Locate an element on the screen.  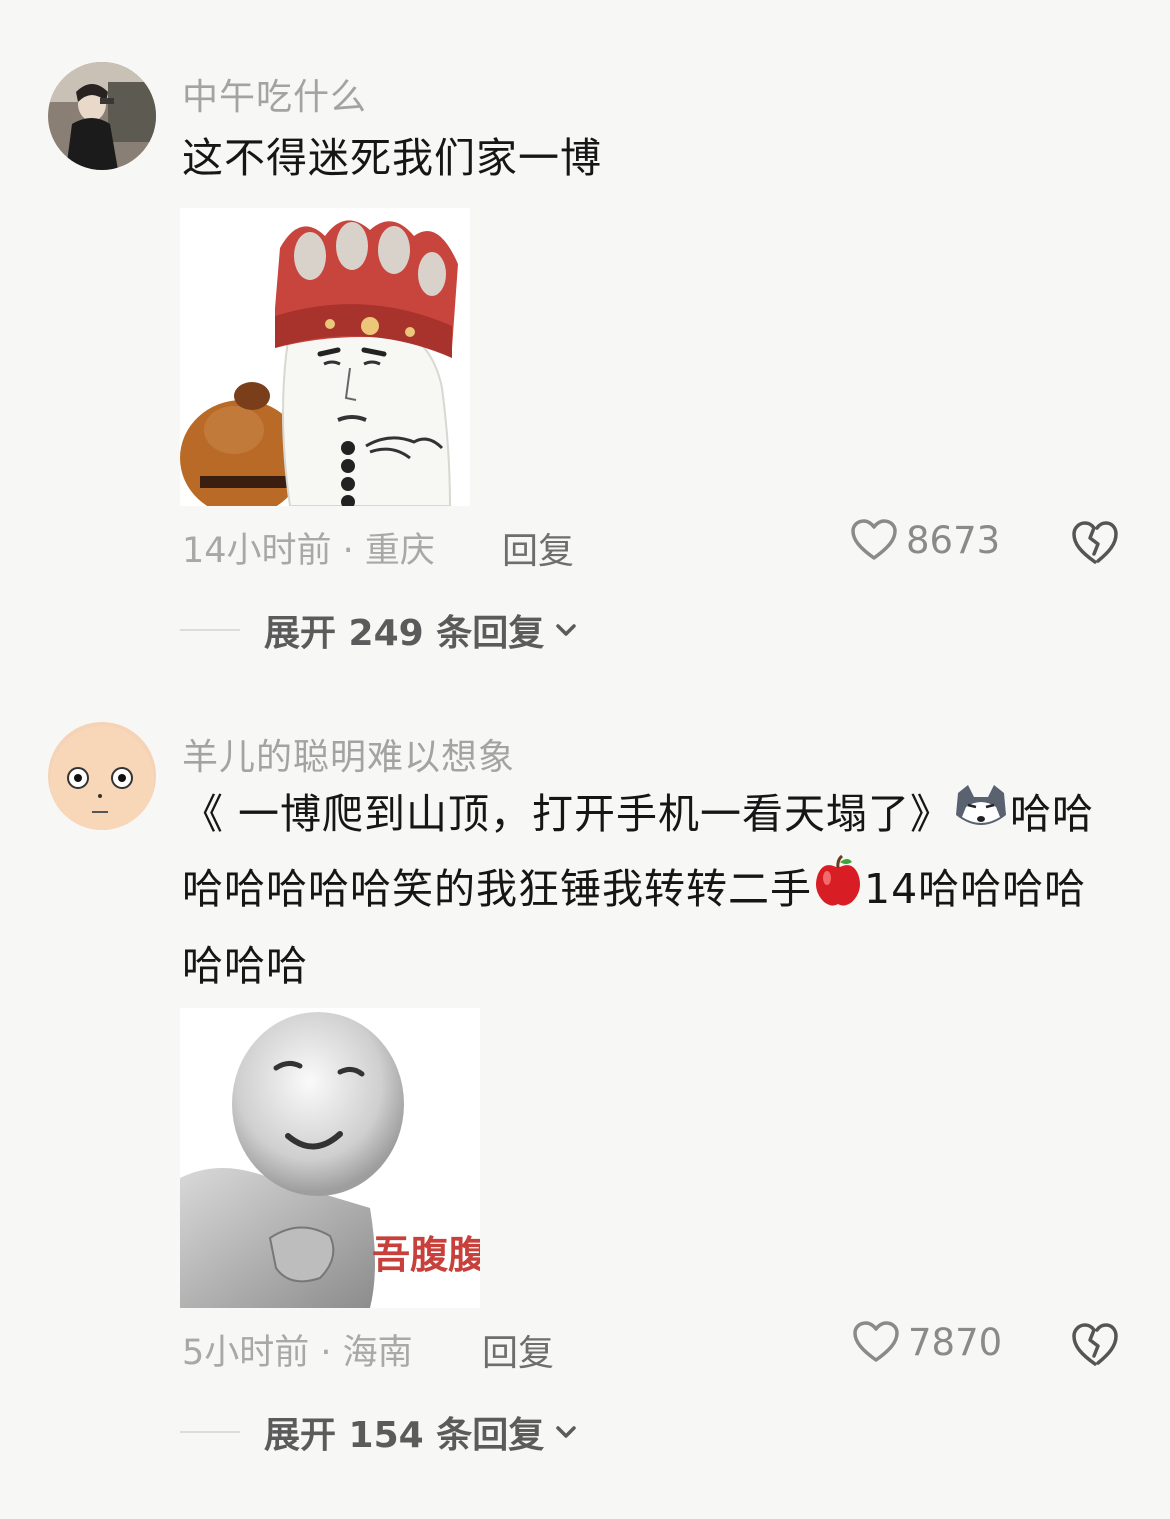
bald-cartoon-avatar-icon is located at coordinates (102, 776).